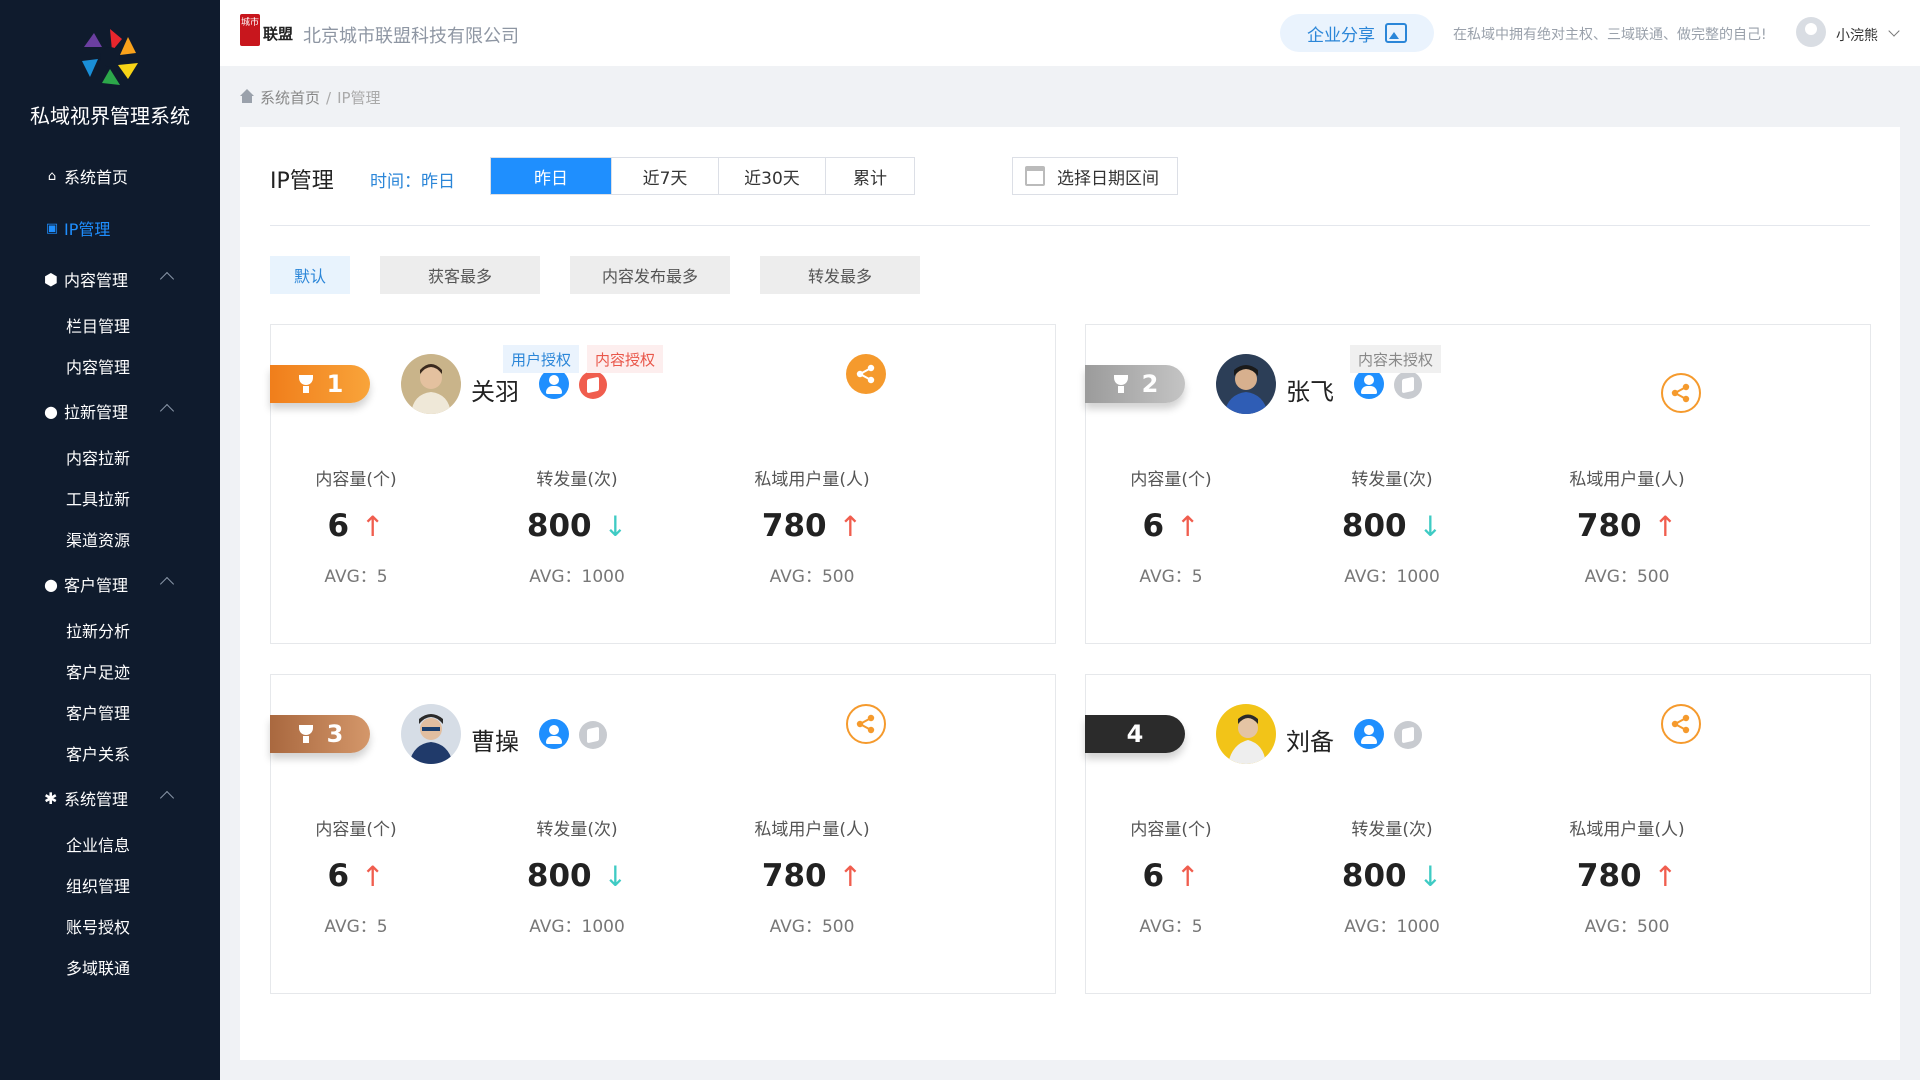 The height and width of the screenshot is (1080, 1920). I want to click on sidebar-group-acquisition: ● 拉新管理, so click(110, 411).